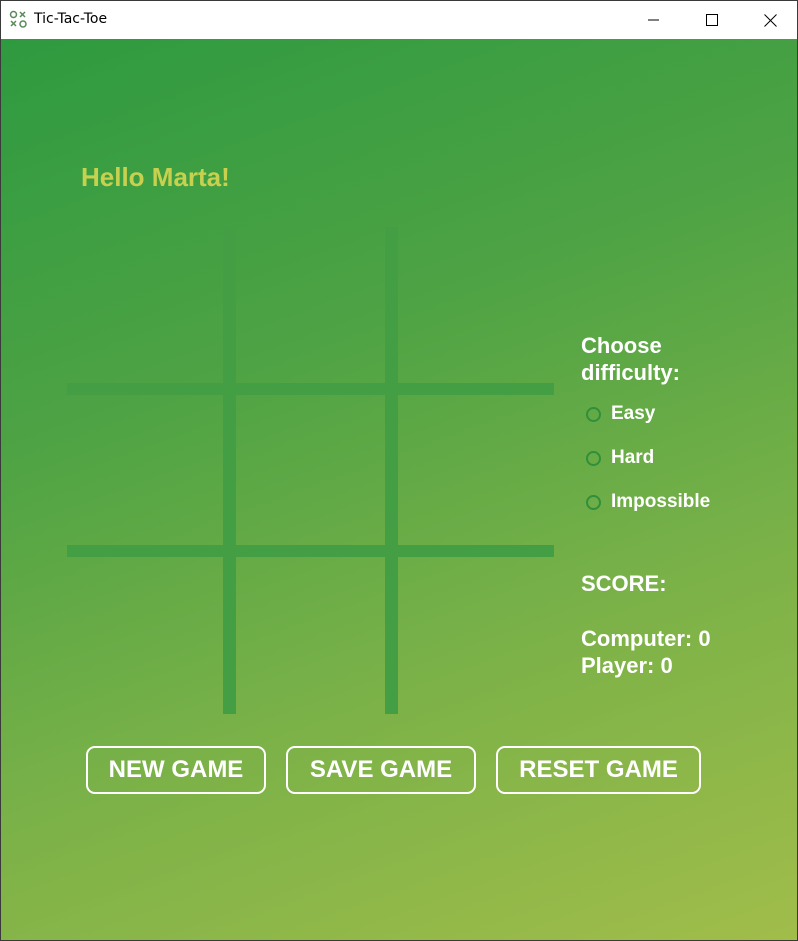 This screenshot has width=798, height=941. Describe the element at coordinates (18, 19) in the screenshot. I see `tic-tac-toe-app-icon` at that location.